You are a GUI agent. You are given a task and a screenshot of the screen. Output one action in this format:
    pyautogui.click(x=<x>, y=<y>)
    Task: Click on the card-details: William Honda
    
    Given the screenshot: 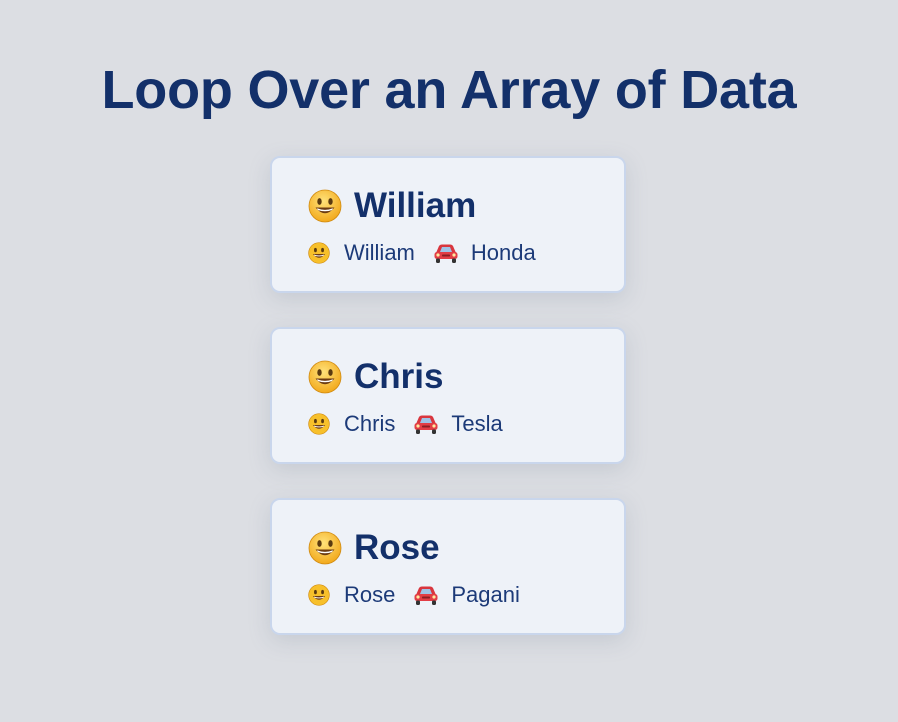 What is the action you would take?
    pyautogui.click(x=422, y=253)
    